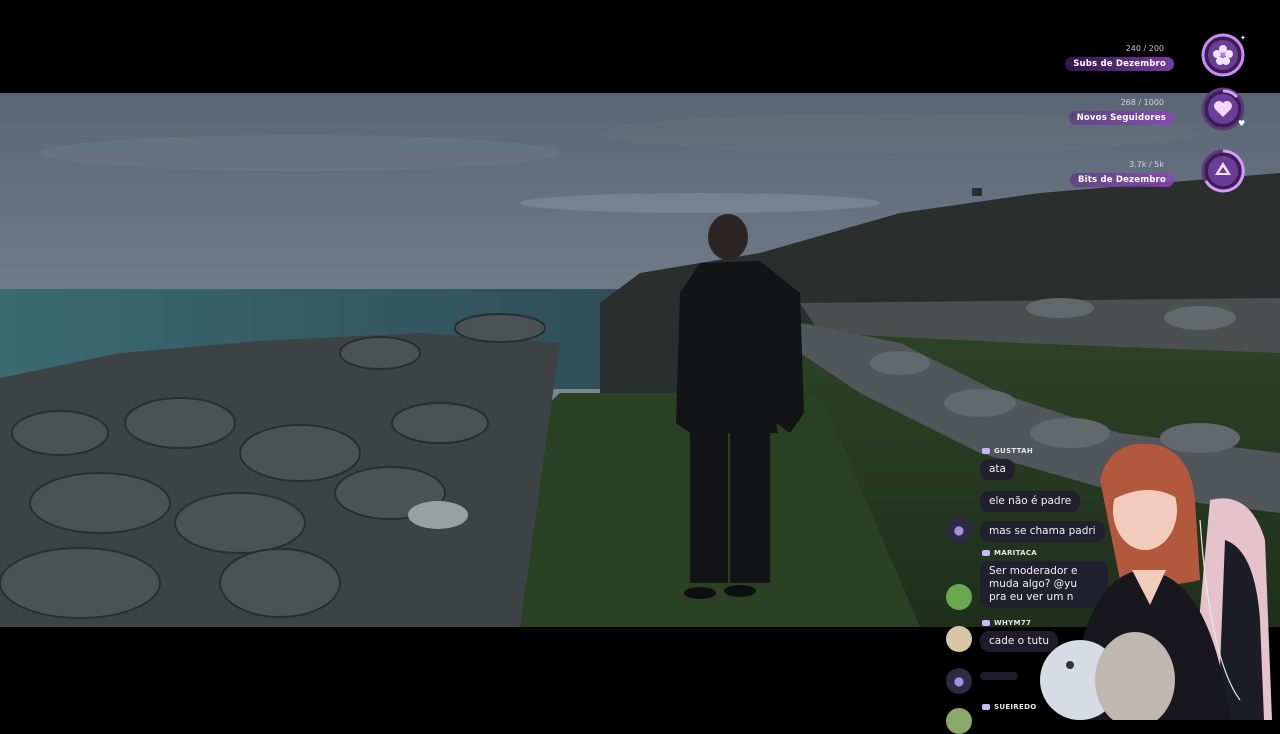 The height and width of the screenshot is (734, 1280). Describe the element at coordinates (1223, 171) in the screenshot. I see `gem-icon` at that location.